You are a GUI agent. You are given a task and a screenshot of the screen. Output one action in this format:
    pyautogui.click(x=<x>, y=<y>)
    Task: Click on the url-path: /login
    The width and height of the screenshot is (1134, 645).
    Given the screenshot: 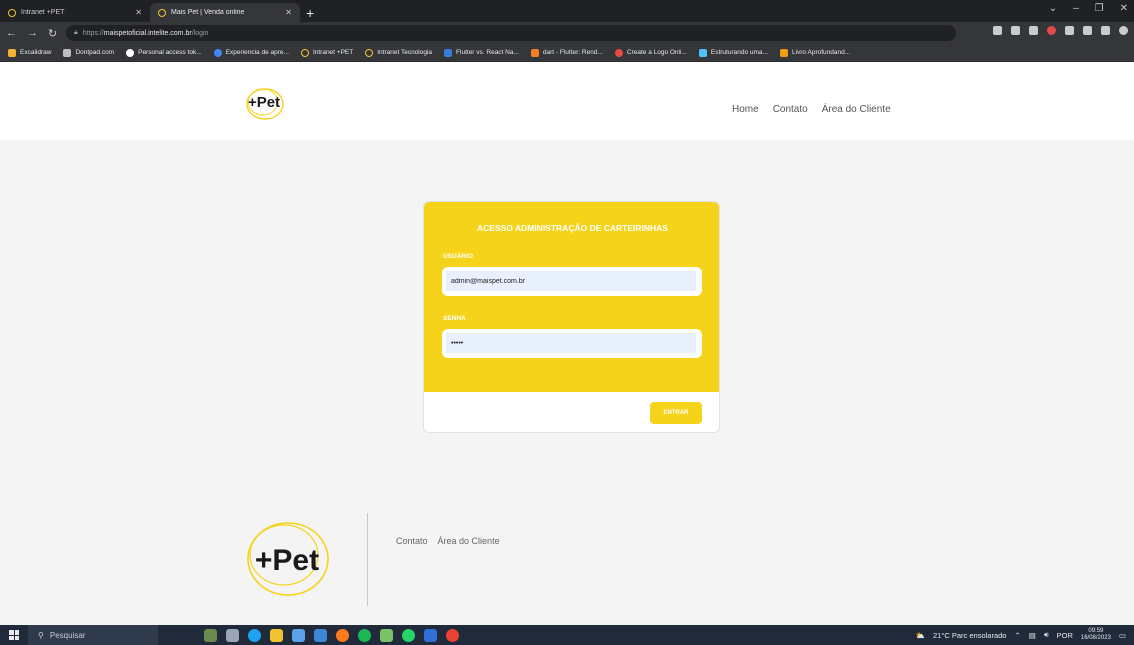 What is the action you would take?
    pyautogui.click(x=200, y=33)
    